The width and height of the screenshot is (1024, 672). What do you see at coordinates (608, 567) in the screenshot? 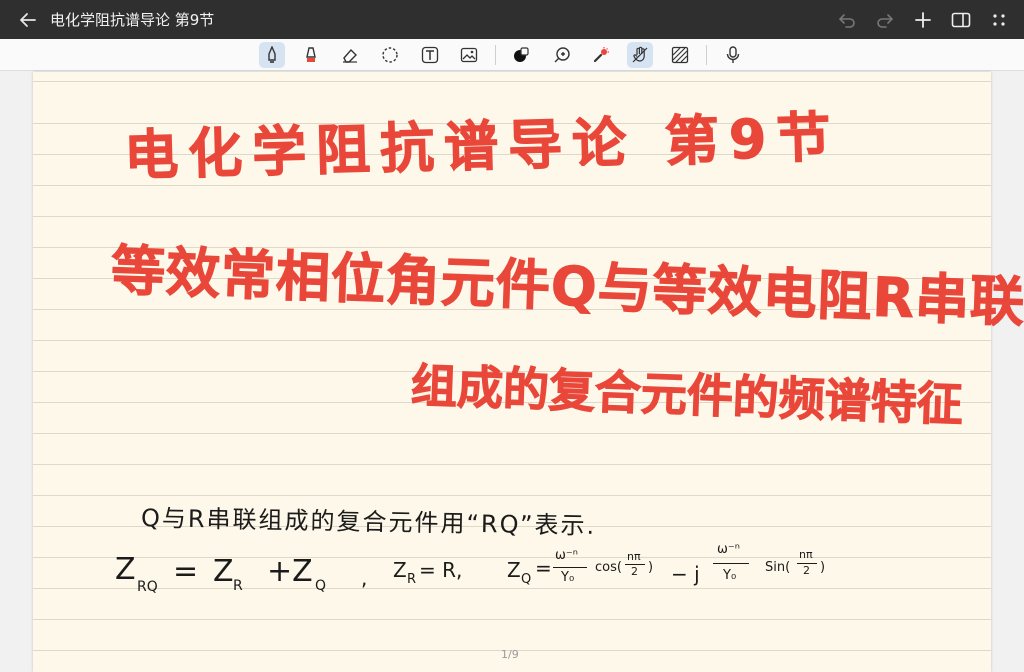
I see `formula-cos: cos(` at bounding box center [608, 567].